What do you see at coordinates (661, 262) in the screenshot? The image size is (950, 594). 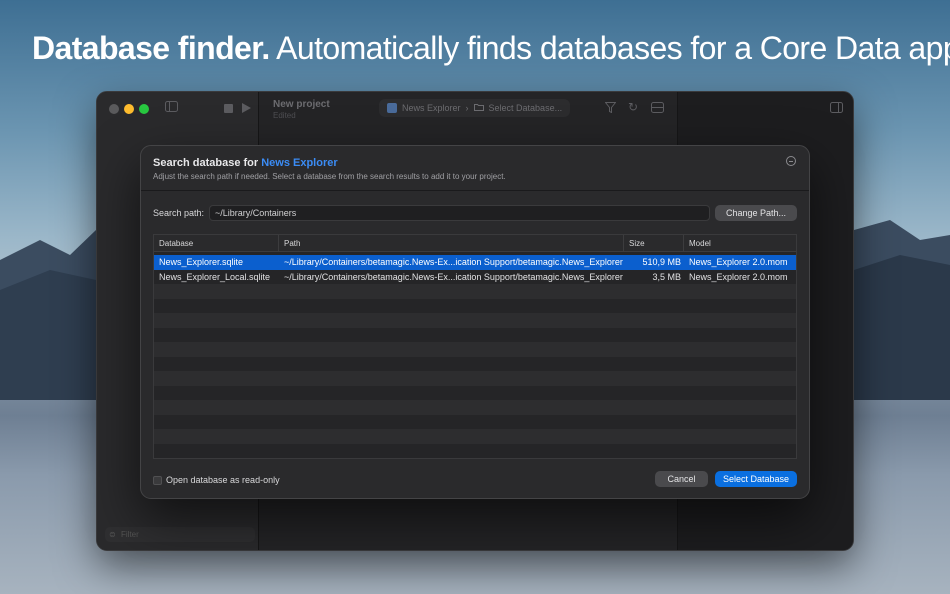 I see `cell-size: 510,9 MB` at bounding box center [661, 262].